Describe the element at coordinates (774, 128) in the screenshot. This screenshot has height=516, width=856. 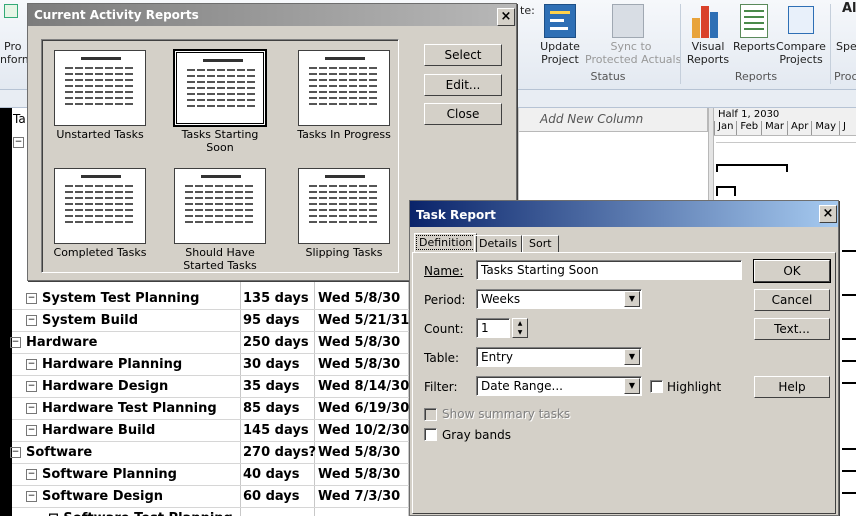
I see `month-label: Mar` at that location.